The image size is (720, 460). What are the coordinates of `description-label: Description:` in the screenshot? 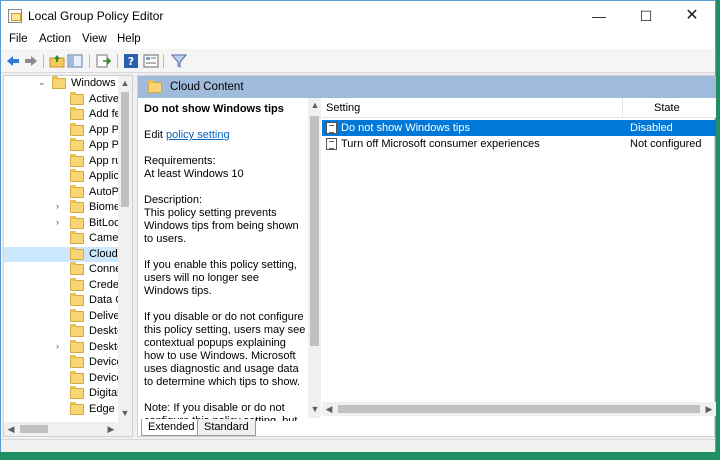 It's located at (173, 200).